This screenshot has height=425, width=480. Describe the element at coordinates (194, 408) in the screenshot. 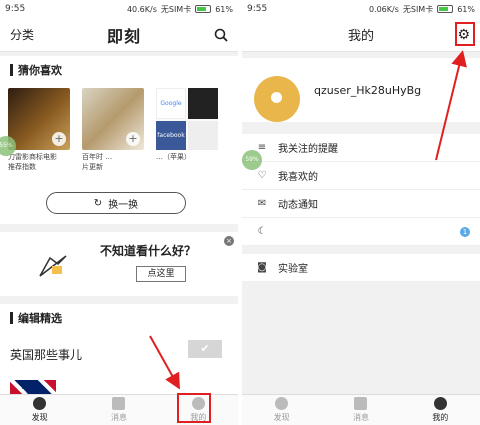

I see `tab-mine-highlight` at that location.